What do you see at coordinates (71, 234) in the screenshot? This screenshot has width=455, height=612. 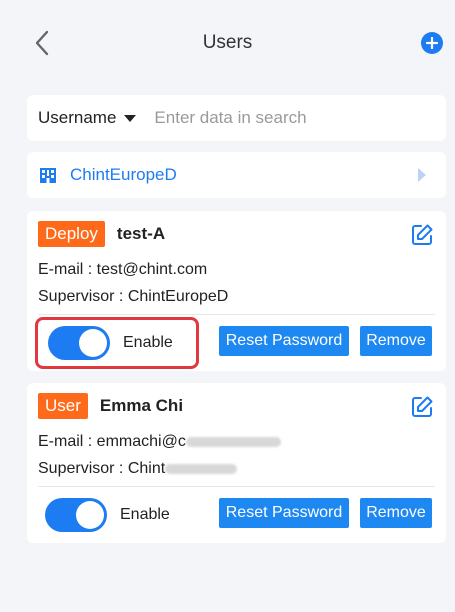 I see `role-badge: Deploy` at bounding box center [71, 234].